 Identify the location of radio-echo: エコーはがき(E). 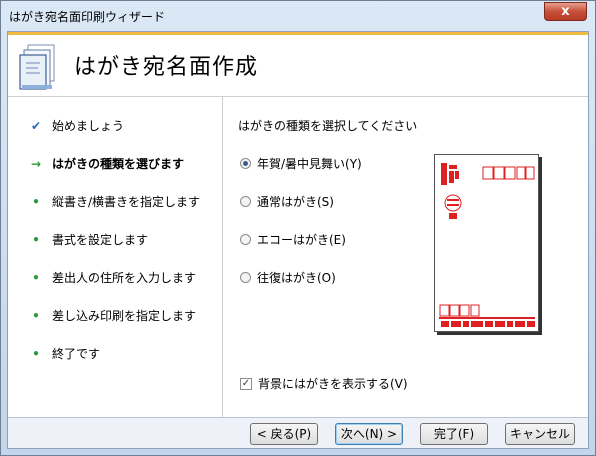
(293, 239).